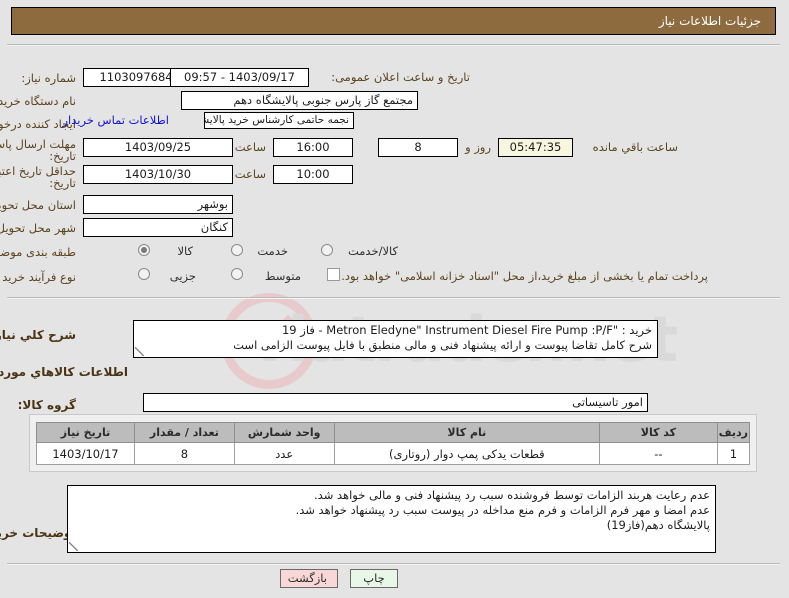  Describe the element at coordinates (38, 277) in the screenshot. I see `process-type-label: نوع فرآیند خرید :` at that location.